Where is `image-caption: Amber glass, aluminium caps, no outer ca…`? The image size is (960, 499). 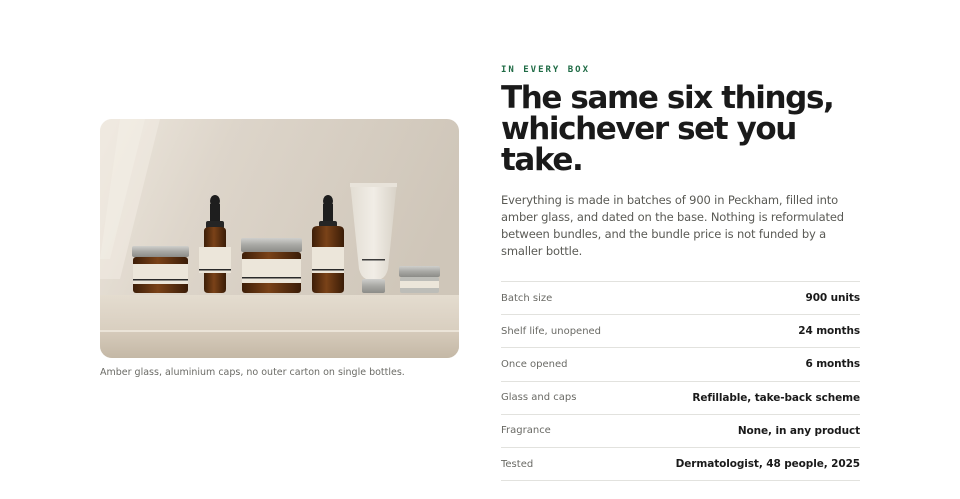
image-caption: Amber glass, aluminium caps, no outer ca… is located at coordinates (252, 372).